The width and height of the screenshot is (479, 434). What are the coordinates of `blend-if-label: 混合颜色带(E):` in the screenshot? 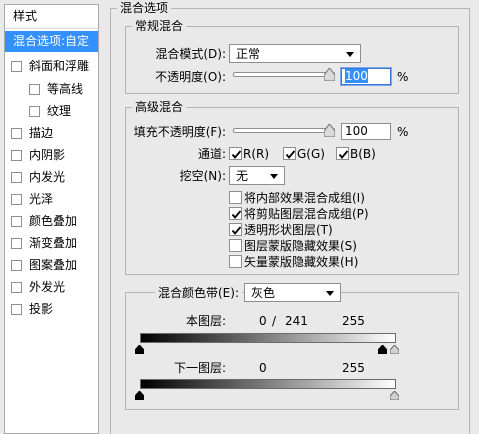 It's located at (198, 293).